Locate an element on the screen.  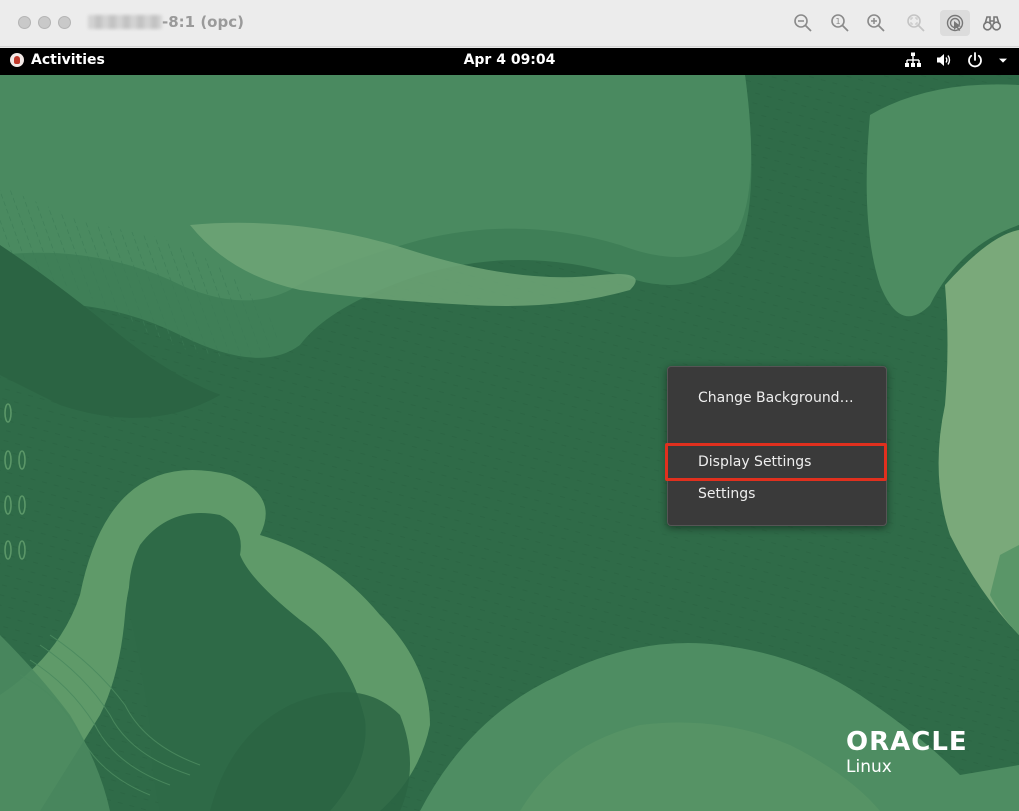
binoculars-button is located at coordinates (992, 23).